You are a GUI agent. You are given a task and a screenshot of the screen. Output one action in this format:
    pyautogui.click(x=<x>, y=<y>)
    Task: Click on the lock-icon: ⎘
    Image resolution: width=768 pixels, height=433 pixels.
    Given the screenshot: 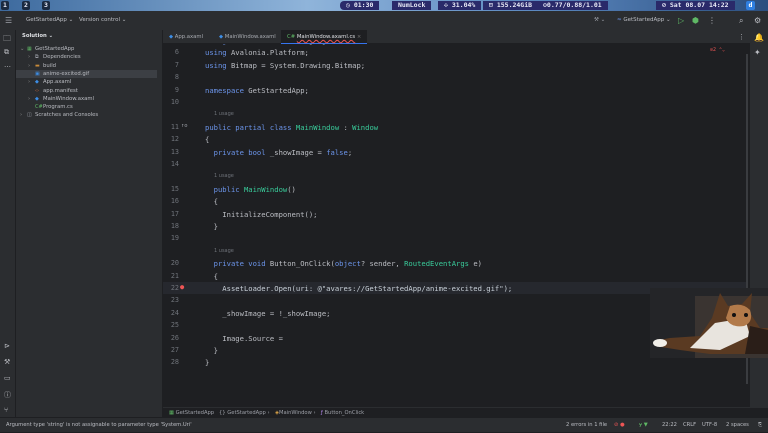 What is the action you would take?
    pyautogui.click(x=760, y=425)
    